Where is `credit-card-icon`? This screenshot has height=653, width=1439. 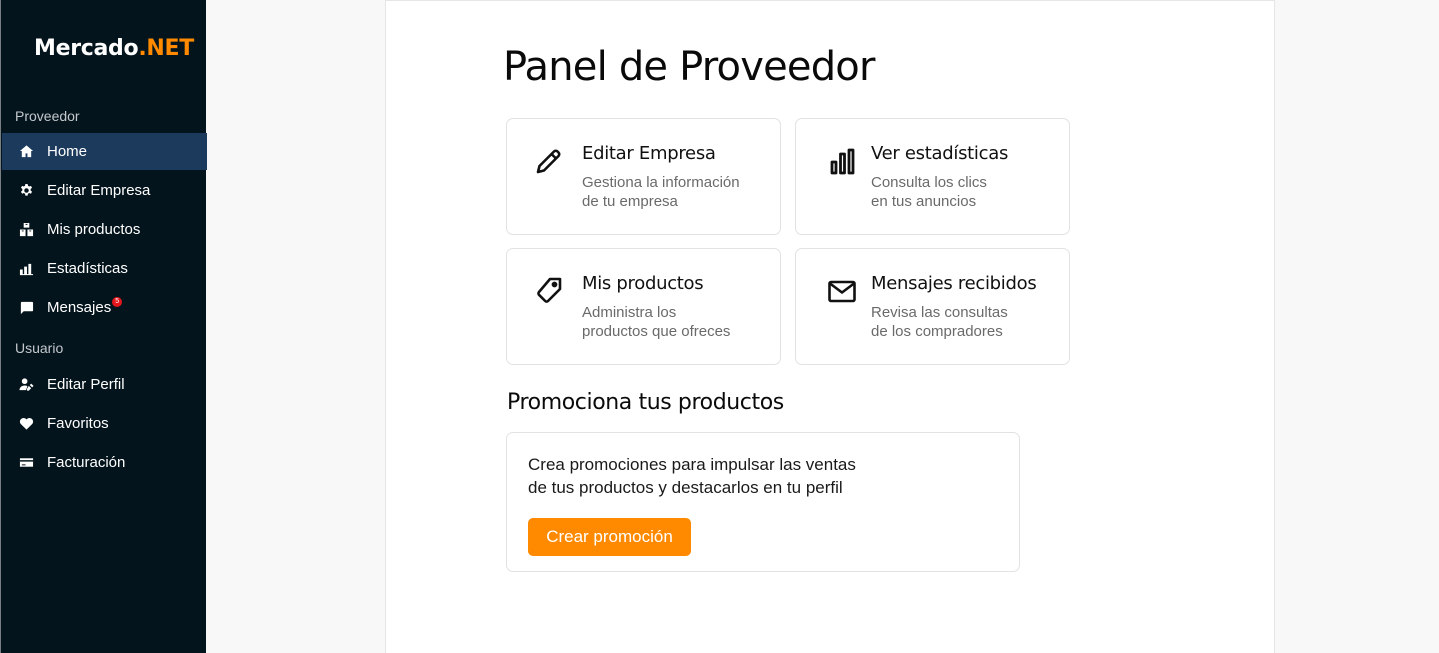 credit-card-icon is located at coordinates (26, 462).